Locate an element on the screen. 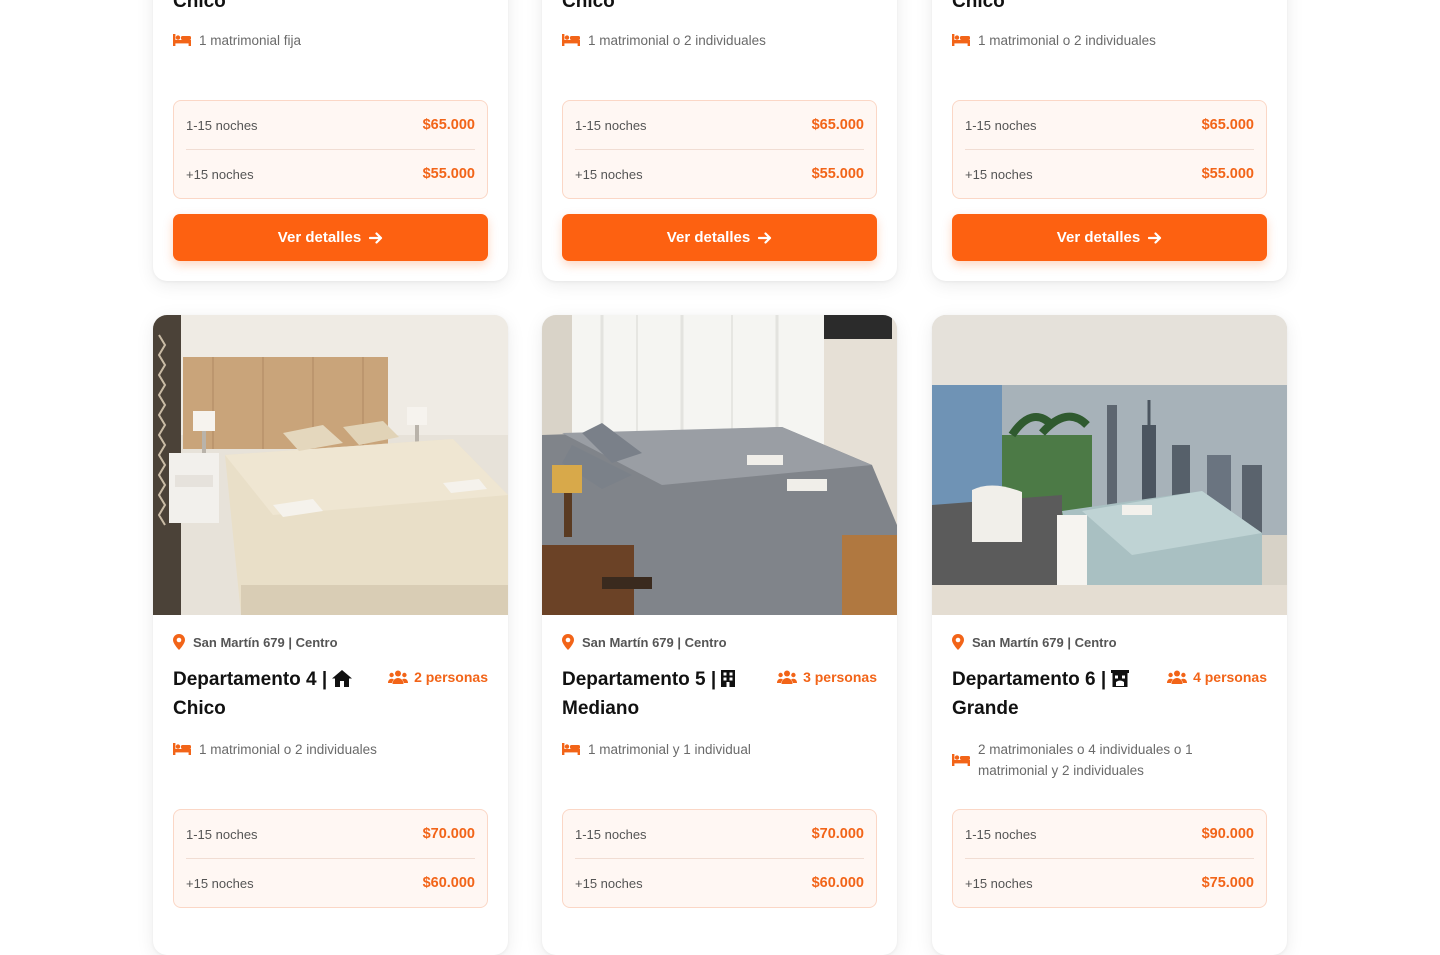  card-title: Departamento 6 | Grande is located at coordinates (1054, 694).